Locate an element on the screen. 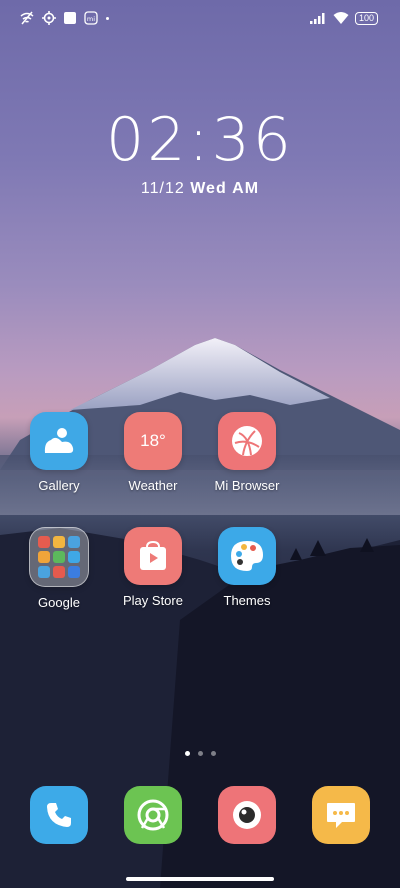 The image size is (400, 888). app-gallery: Gallery is located at coordinates (59, 452).